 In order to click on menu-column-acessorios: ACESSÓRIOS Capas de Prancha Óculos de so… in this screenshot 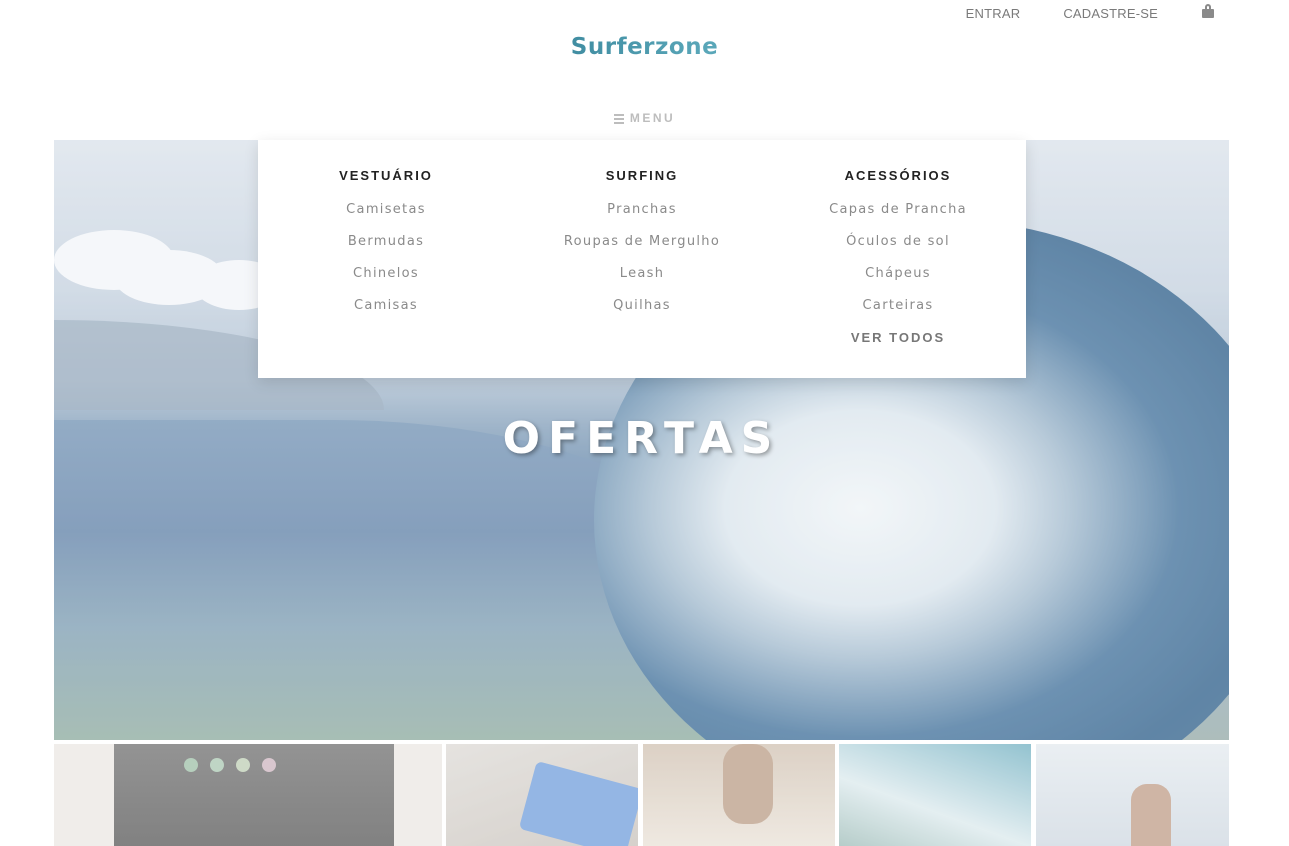, I will do `click(898, 259)`.